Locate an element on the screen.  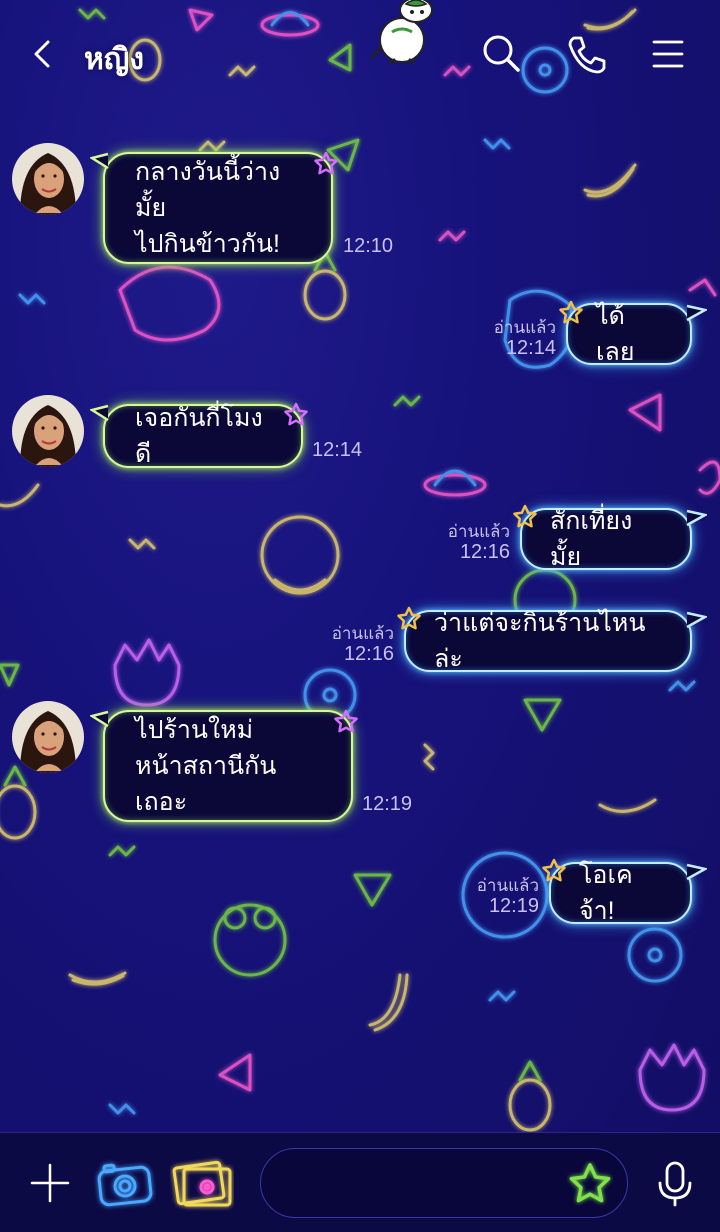
add-button is located at coordinates (50, 1183).